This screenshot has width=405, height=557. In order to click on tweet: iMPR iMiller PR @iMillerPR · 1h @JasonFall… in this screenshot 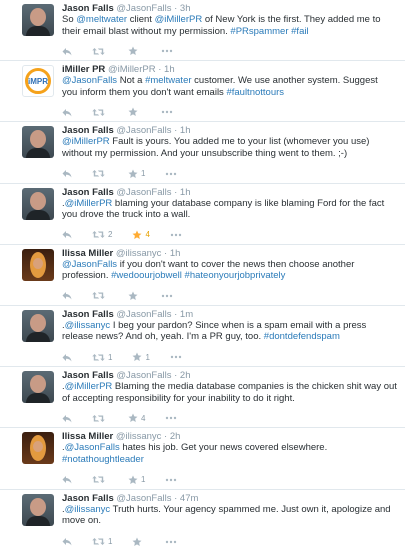, I will do `click(202, 92)`.